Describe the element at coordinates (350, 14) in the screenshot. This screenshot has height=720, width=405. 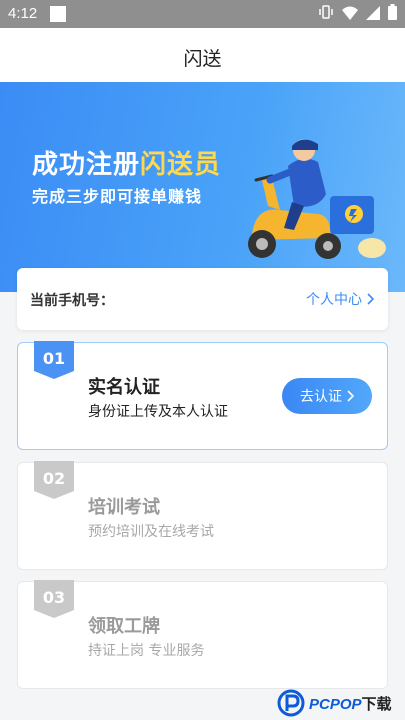
I see `wifi-icon` at that location.